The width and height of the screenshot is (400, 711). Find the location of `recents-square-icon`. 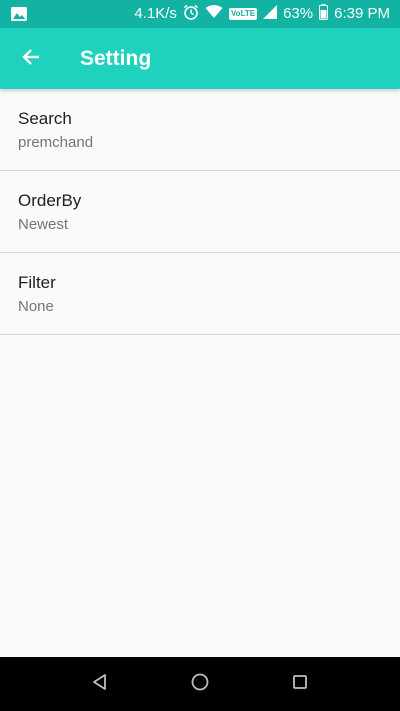

recents-square-icon is located at coordinates (300, 684).